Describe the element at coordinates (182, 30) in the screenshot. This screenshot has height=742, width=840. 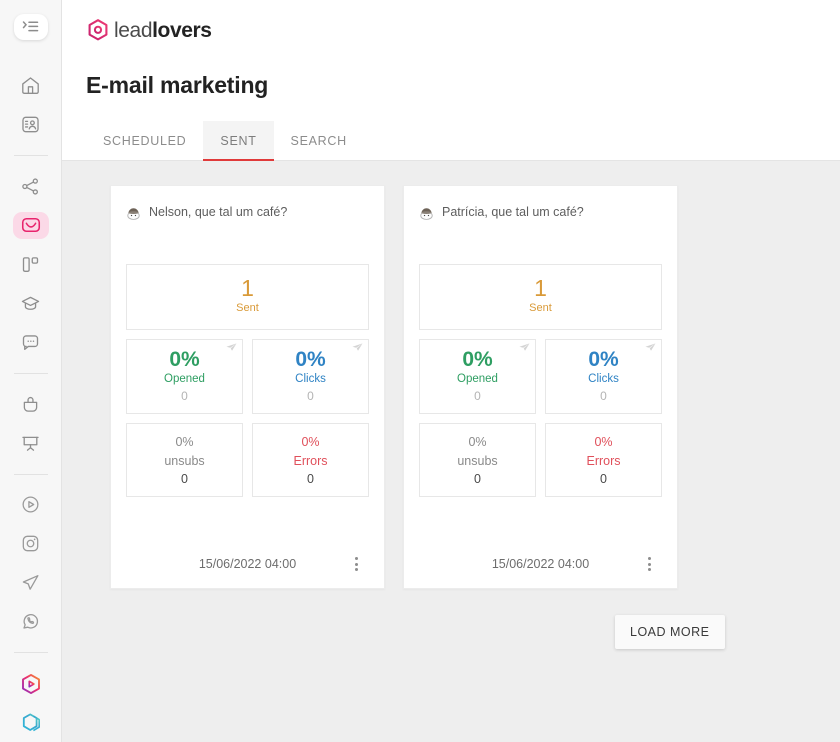
I see `brand-name-bold: lovers` at that location.